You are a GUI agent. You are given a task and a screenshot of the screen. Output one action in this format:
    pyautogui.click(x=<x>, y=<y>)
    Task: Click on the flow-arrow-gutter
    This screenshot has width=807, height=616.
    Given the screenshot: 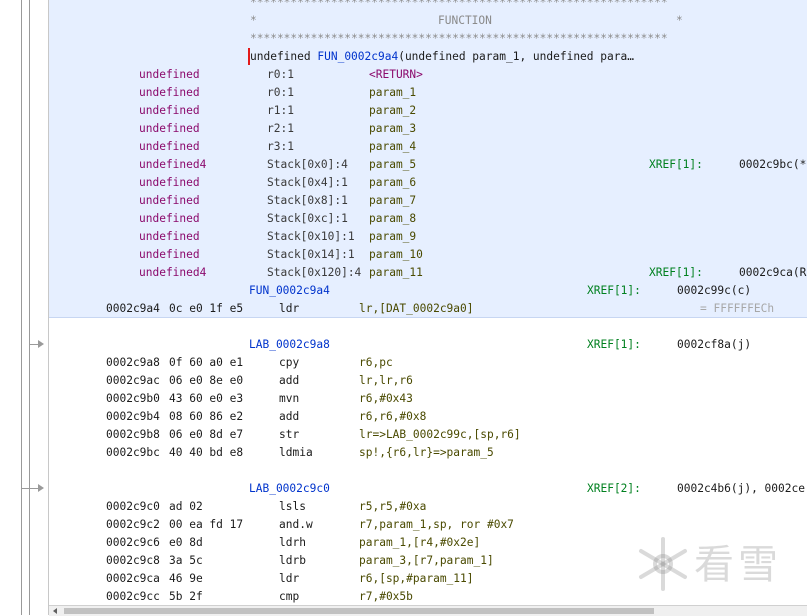 What is the action you would take?
    pyautogui.click(x=24, y=307)
    